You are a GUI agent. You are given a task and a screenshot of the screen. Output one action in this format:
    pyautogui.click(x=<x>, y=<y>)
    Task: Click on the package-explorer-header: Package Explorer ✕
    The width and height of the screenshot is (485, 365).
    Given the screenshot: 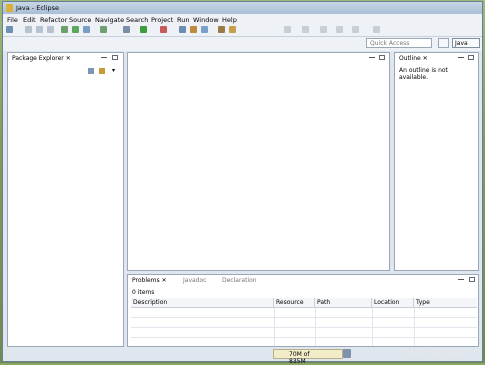 What is the action you would take?
    pyautogui.click(x=65, y=58)
    